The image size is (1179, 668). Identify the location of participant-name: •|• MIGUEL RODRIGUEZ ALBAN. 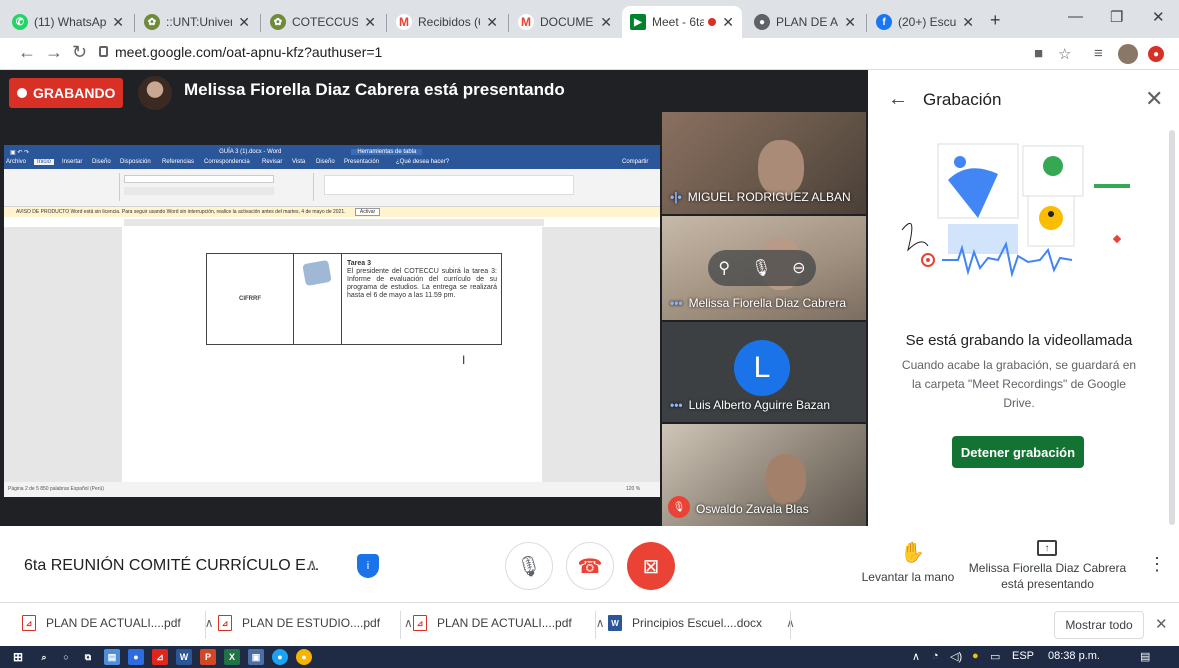
(760, 197).